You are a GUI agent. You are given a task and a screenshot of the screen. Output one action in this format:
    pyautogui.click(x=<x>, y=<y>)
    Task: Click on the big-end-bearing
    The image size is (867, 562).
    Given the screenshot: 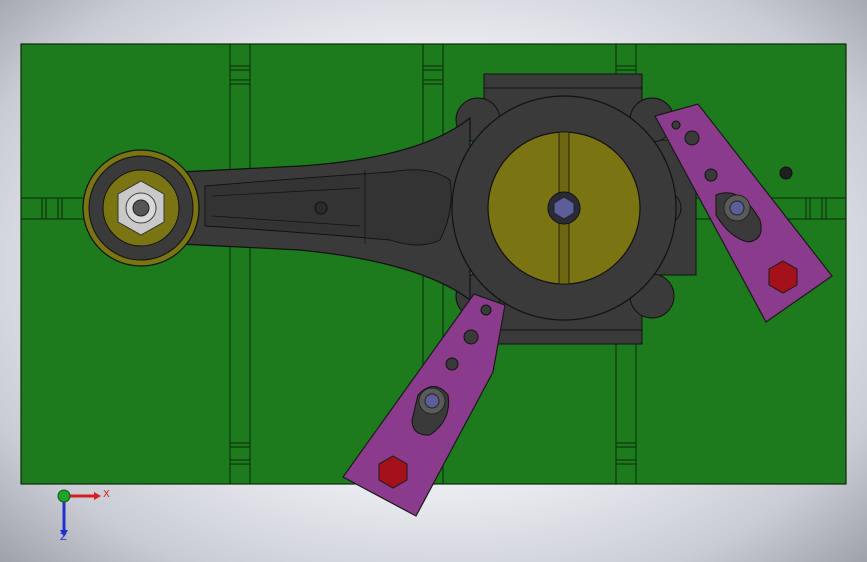 What is the action you would take?
    pyautogui.click(x=564, y=208)
    